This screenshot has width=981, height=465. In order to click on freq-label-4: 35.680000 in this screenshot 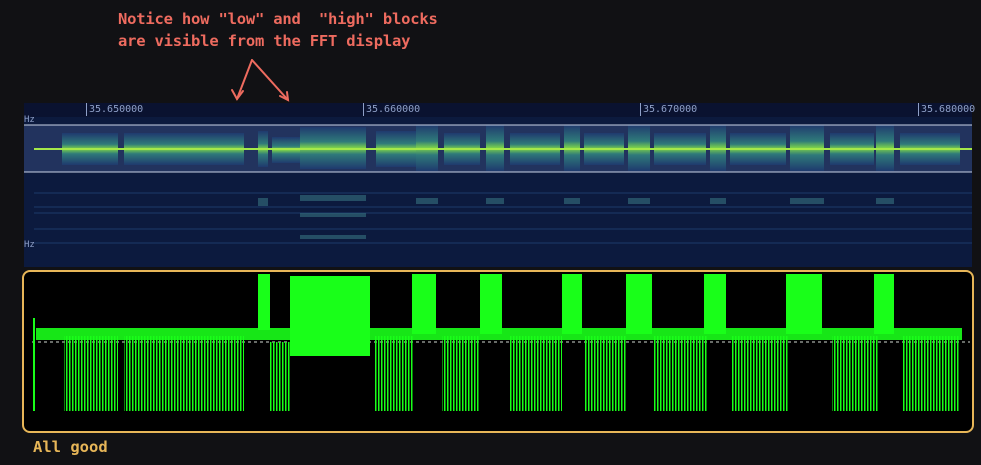, I will do `click(946, 109)`.